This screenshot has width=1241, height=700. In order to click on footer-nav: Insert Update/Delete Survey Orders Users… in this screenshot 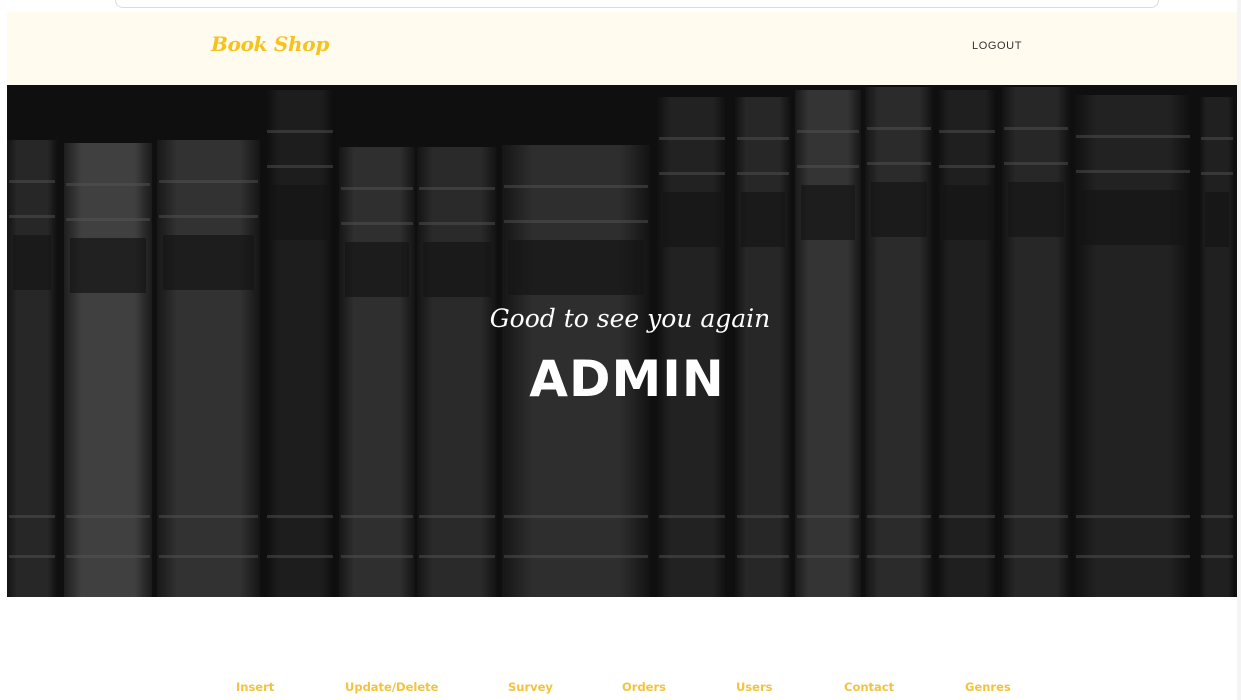, I will do `click(620, 688)`.